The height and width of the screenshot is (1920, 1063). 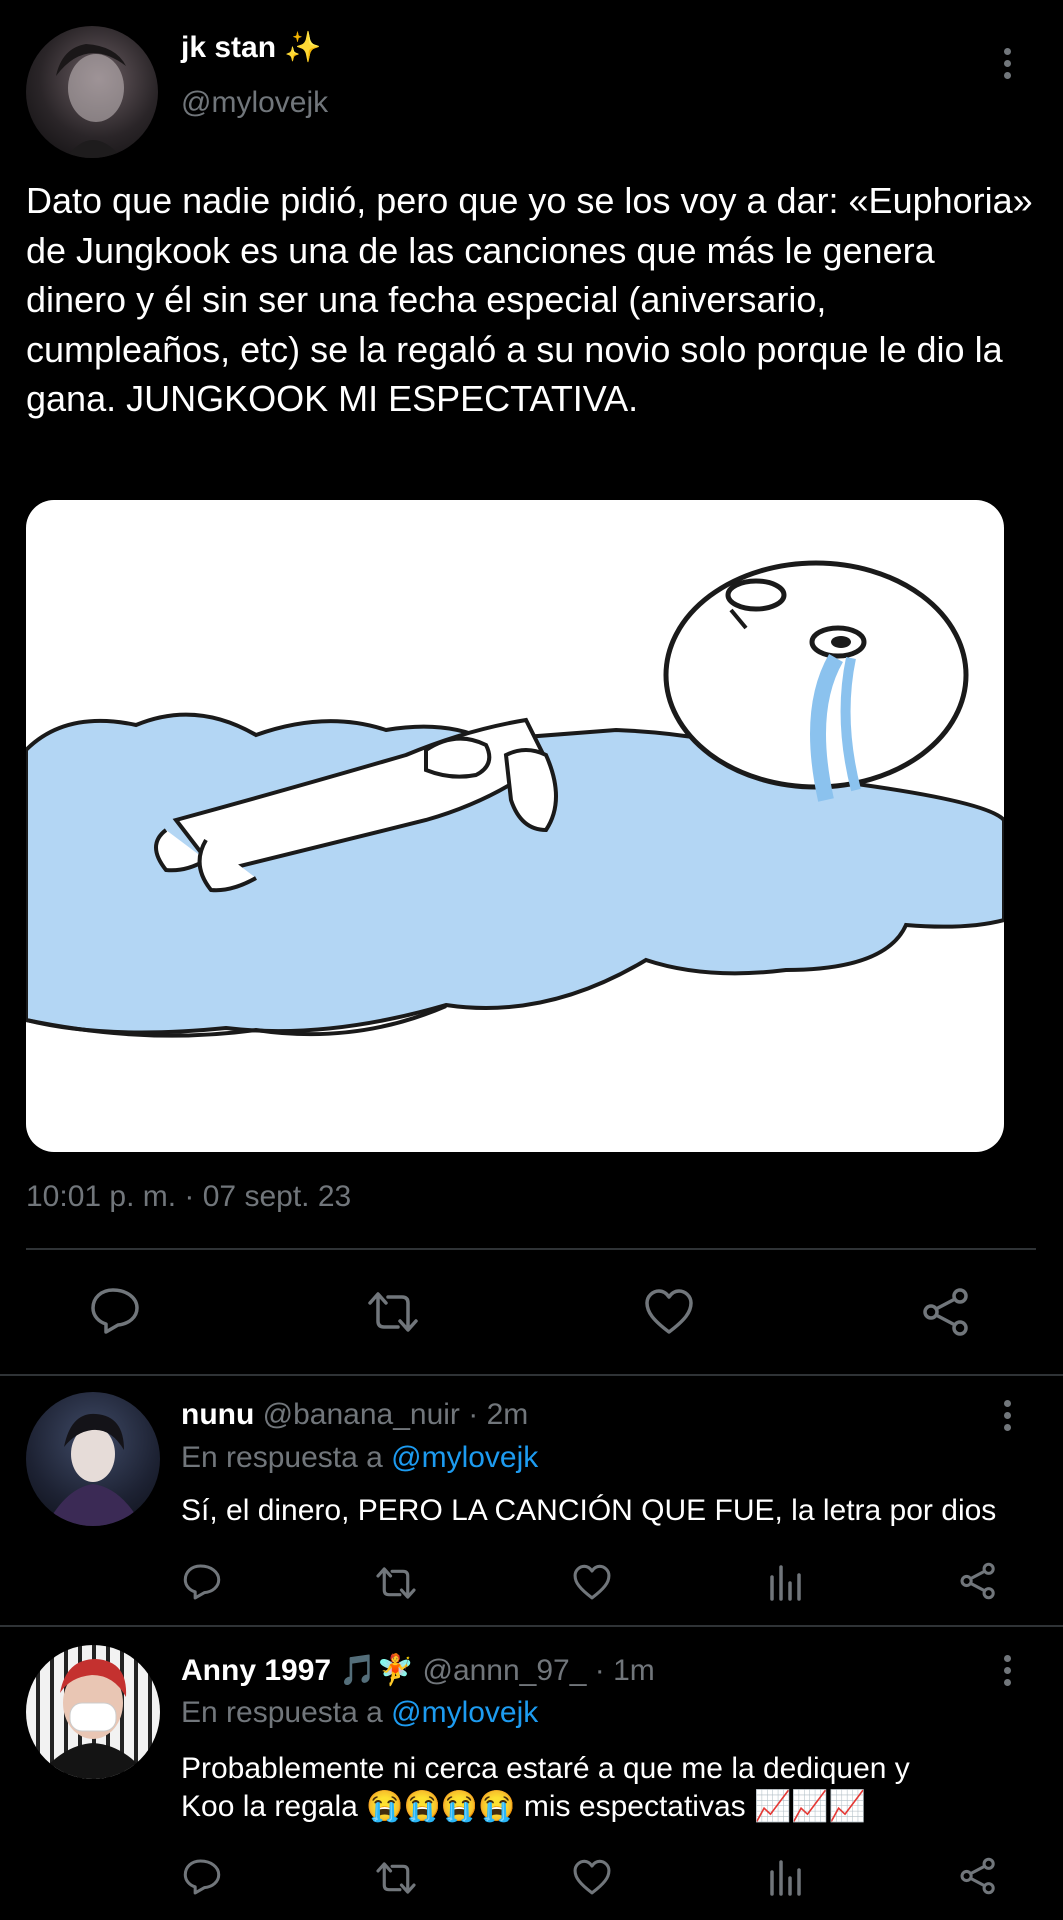 What do you see at coordinates (92, 92) in the screenshot?
I see `author-avatar` at bounding box center [92, 92].